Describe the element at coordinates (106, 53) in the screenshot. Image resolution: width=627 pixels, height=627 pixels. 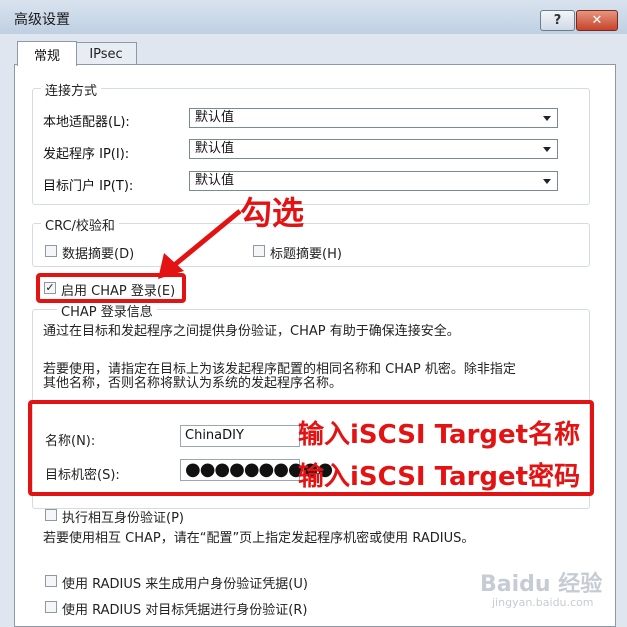
I see `tab-ipsec: IPsec` at that location.